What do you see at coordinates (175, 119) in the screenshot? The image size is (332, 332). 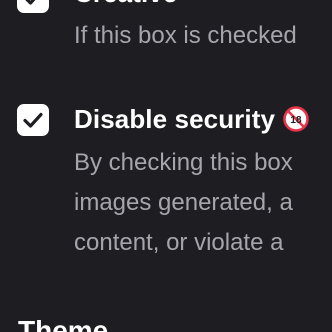 I see `disable-security-option-title: Disable security` at bounding box center [175, 119].